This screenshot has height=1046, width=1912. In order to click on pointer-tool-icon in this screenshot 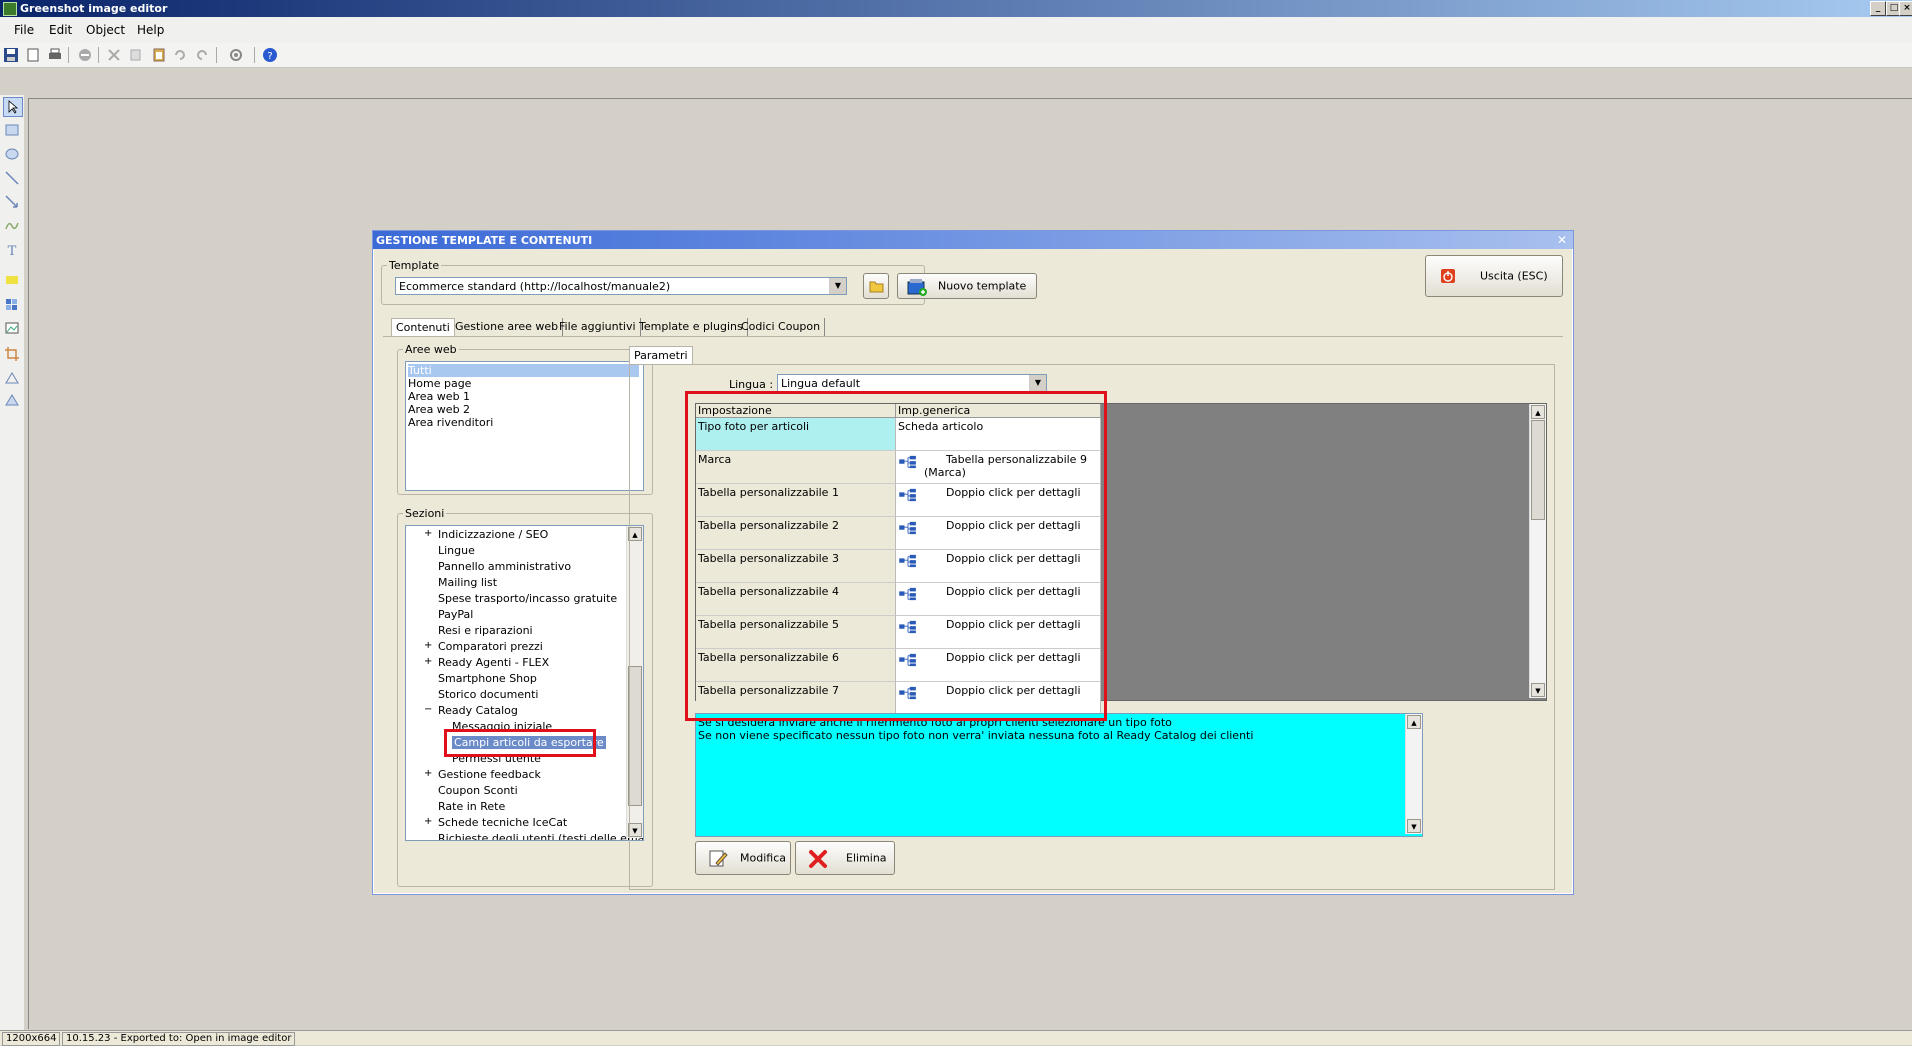, I will do `click(13, 107)`.